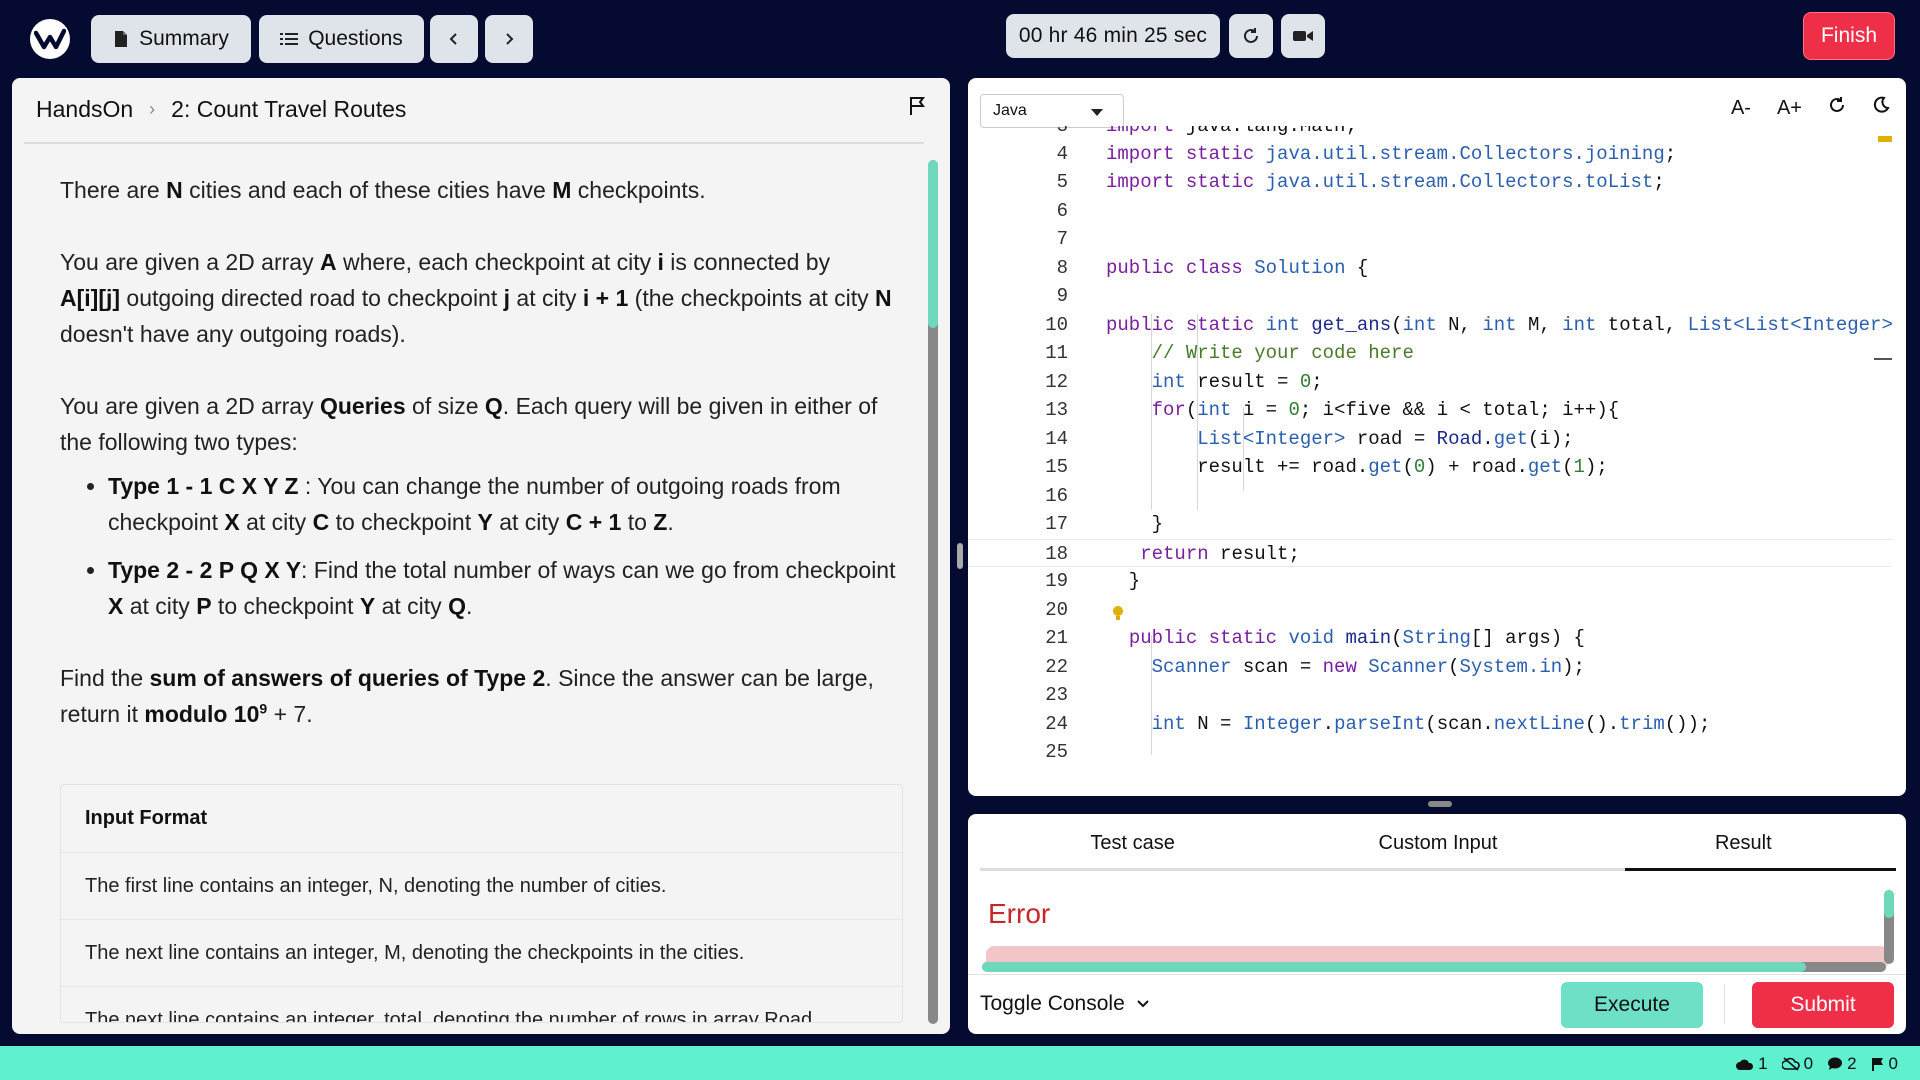 Image resolution: width=1920 pixels, height=1080 pixels. What do you see at coordinates (933, 592) in the screenshot?
I see `problem-scrollbar` at bounding box center [933, 592].